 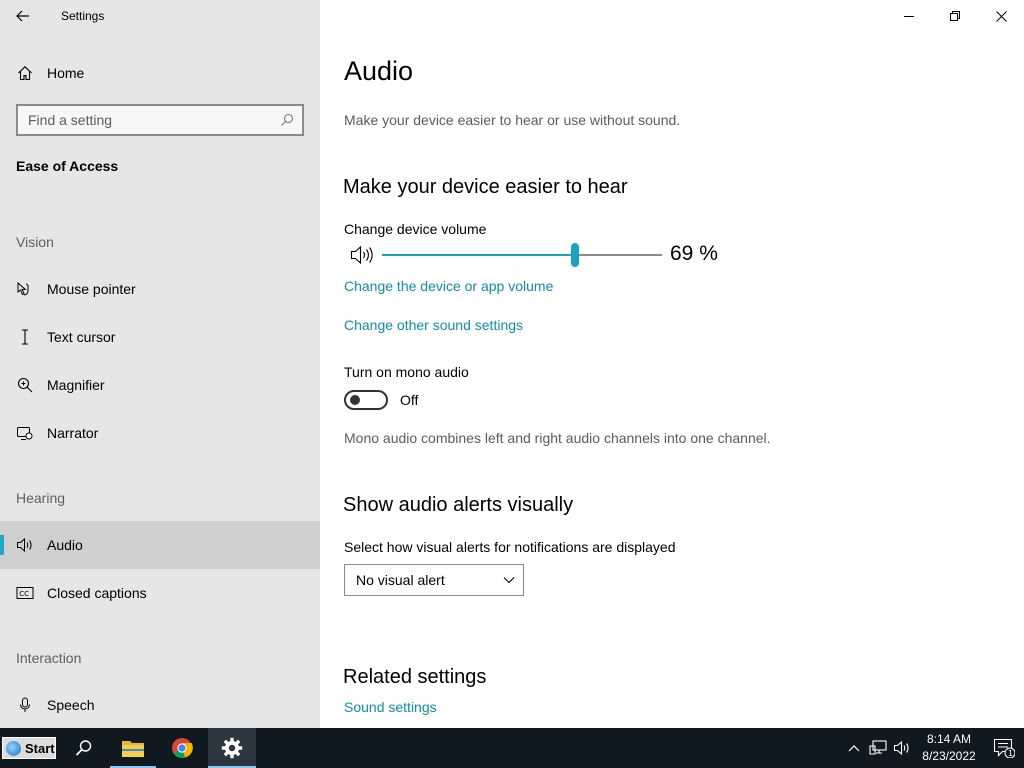 I want to click on system-tray: 8:14 AM 8/23/2022 1, so click(x=933, y=748).